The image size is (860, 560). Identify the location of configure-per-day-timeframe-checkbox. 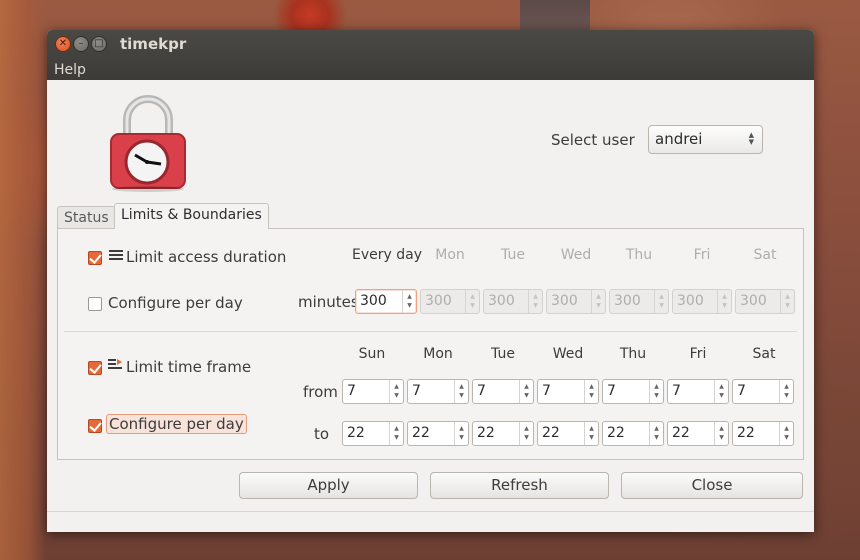
(95, 426).